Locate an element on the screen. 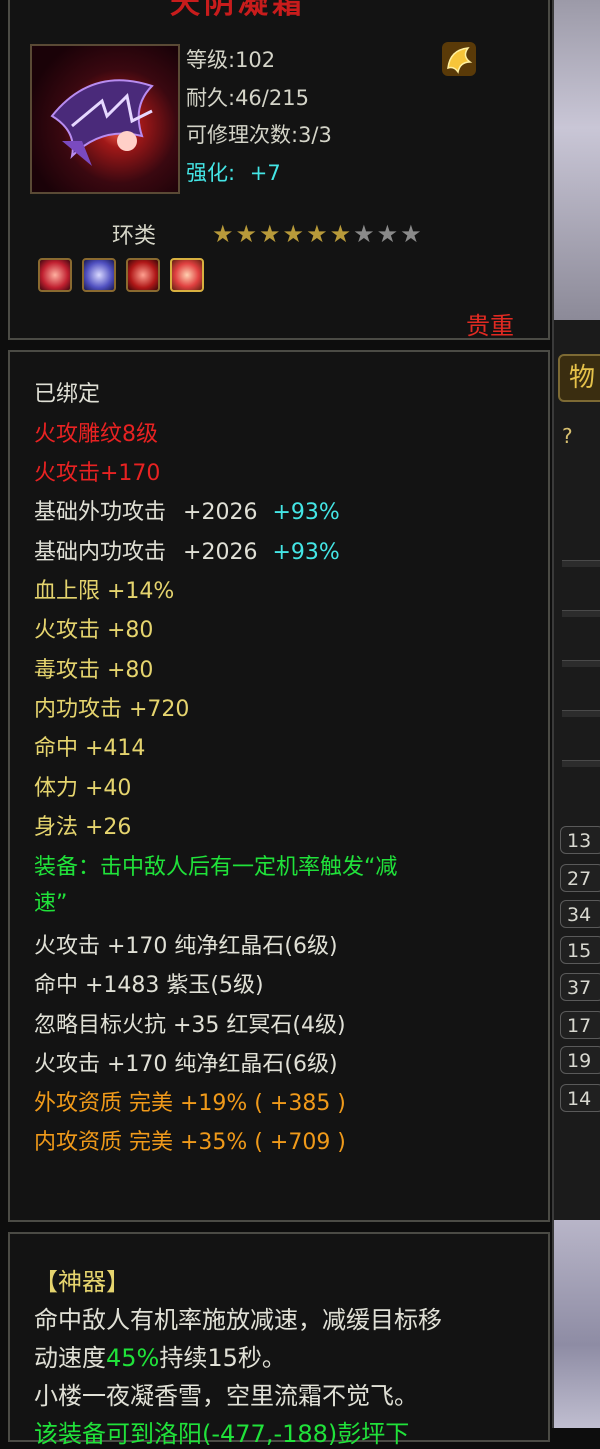 The width and height of the screenshot is (600, 1449). stat-line: 毒攻击 +80 is located at coordinates (94, 670).